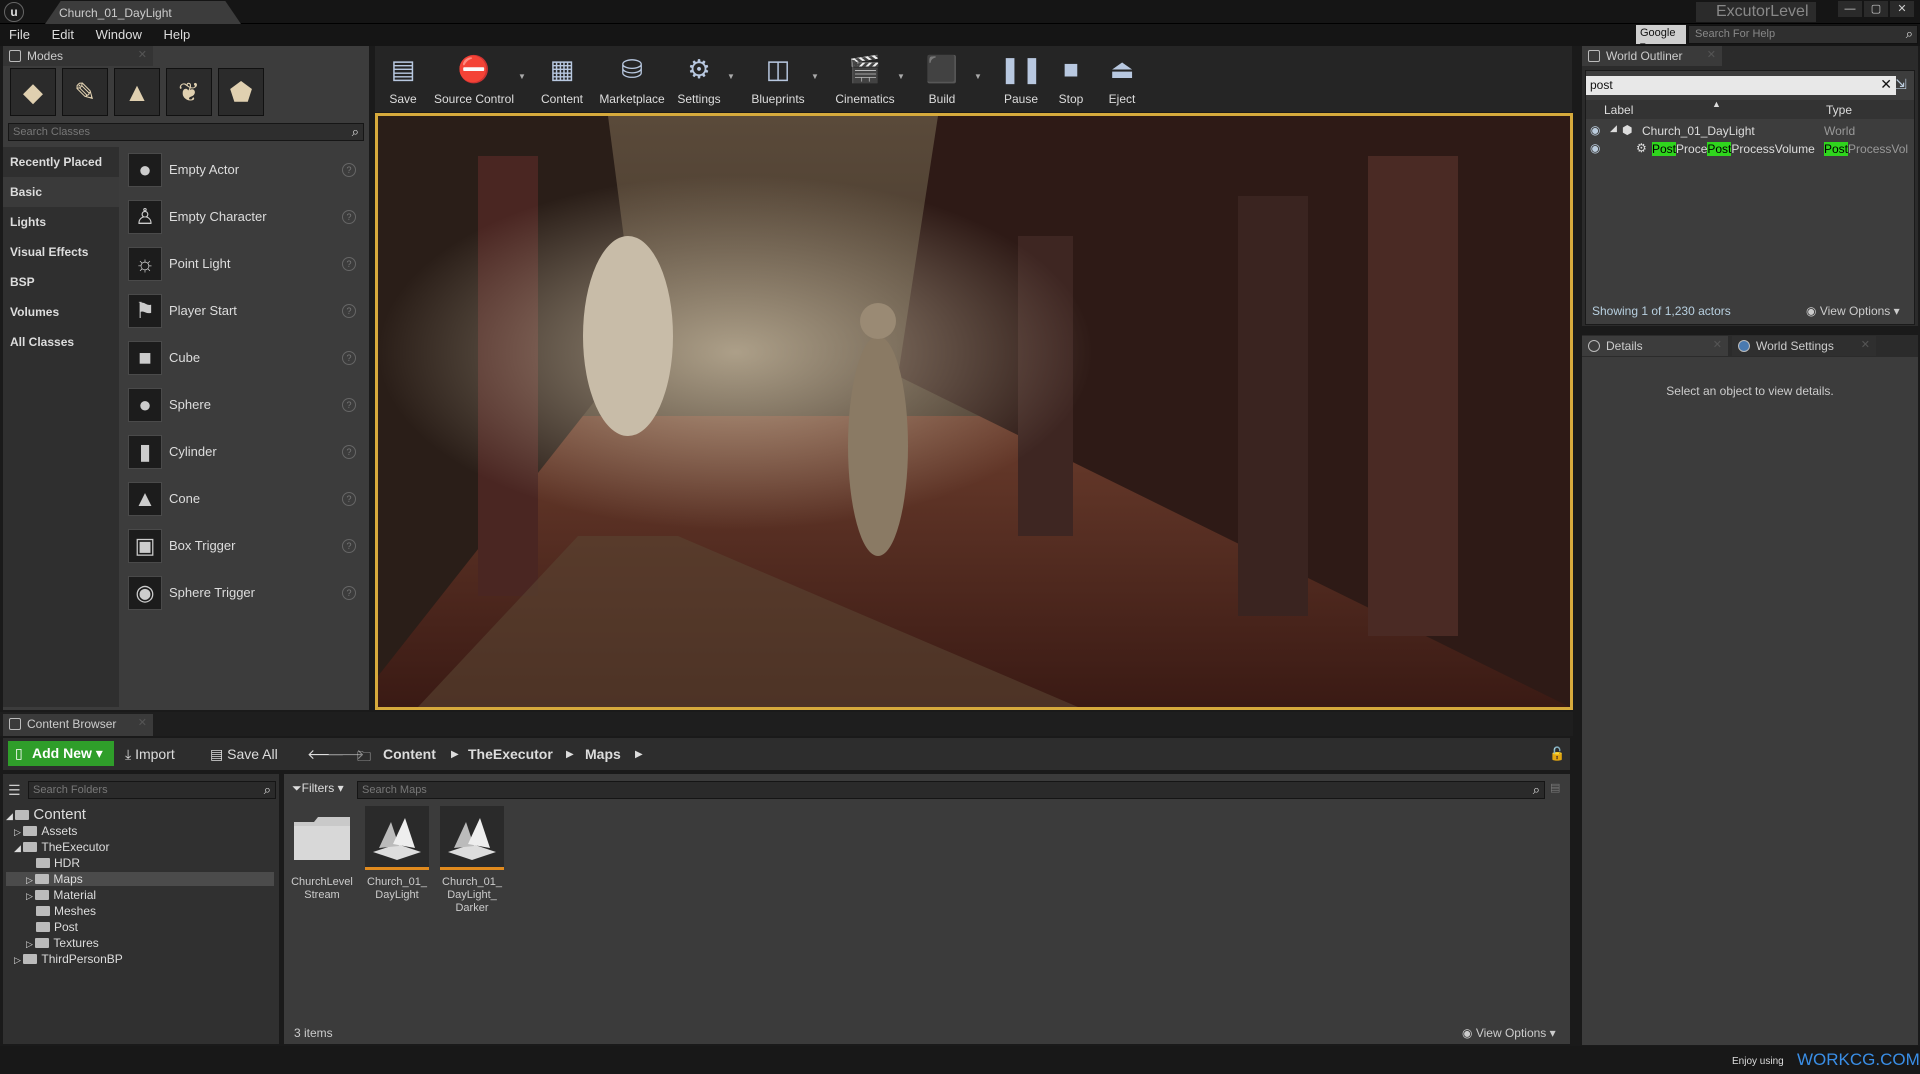  What do you see at coordinates (61, 895) in the screenshot?
I see `tree-material: ▷ Material` at bounding box center [61, 895].